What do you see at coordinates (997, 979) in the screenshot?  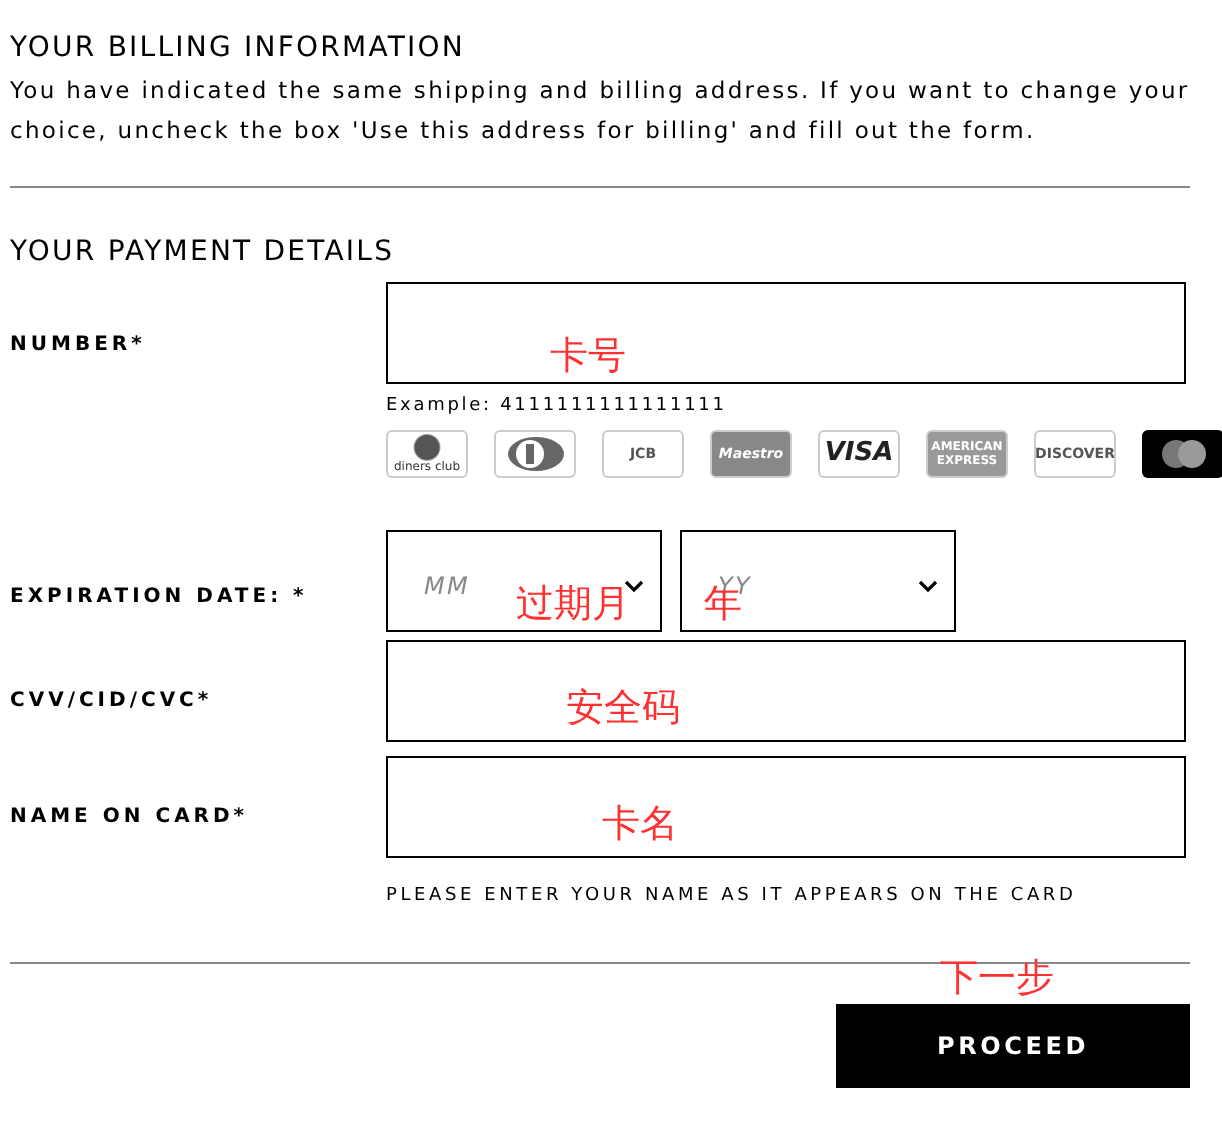 I see `annotation-text: 下一步` at bounding box center [997, 979].